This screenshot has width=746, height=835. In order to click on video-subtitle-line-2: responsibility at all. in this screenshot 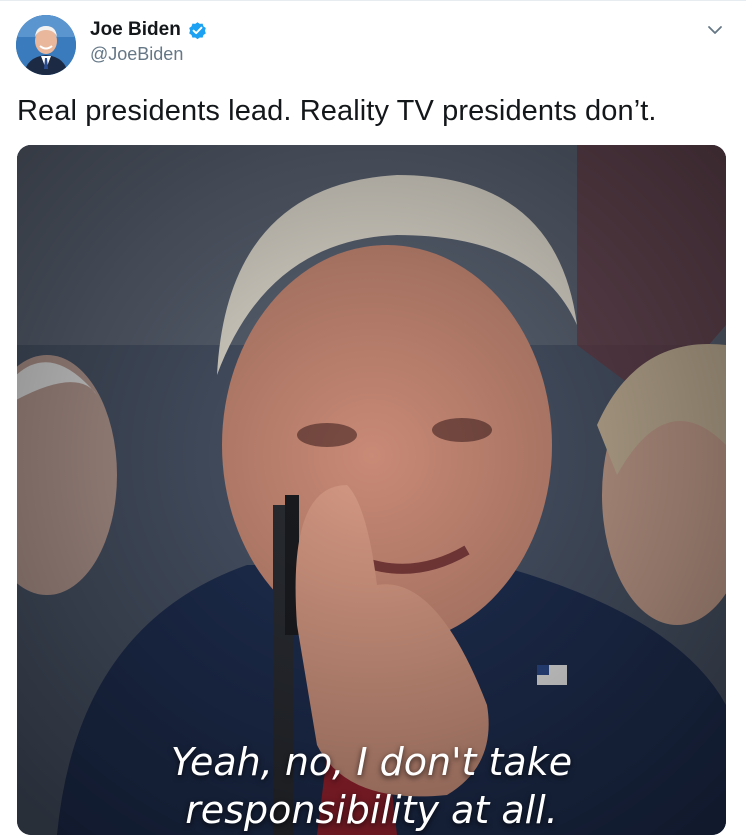, I will do `click(371, 810)`.